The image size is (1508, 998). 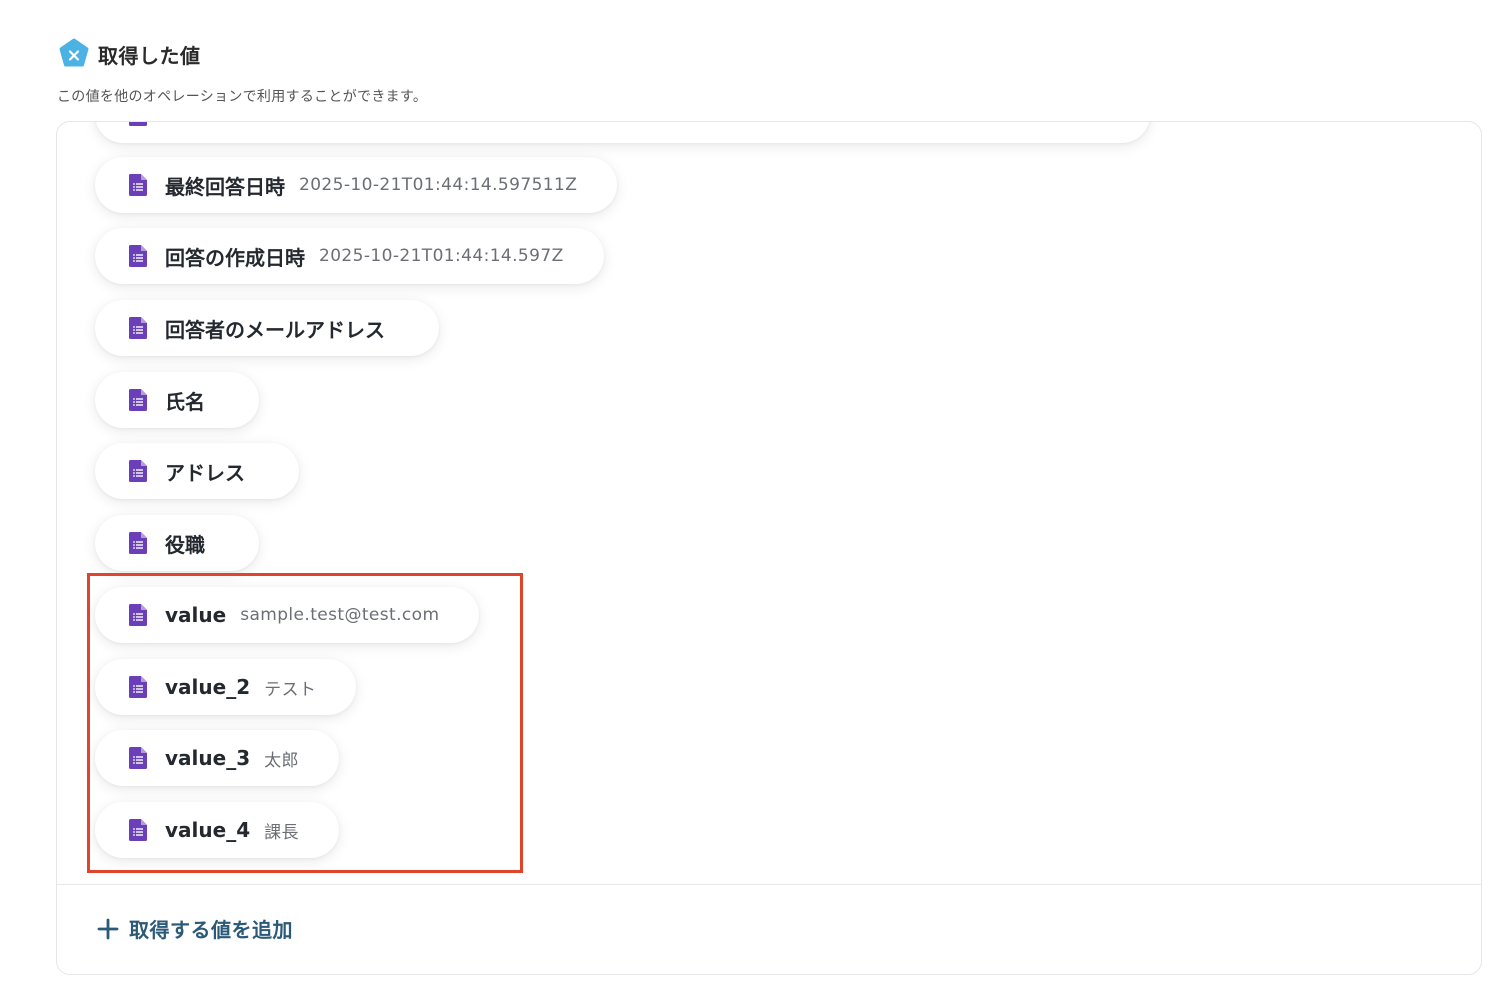 I want to click on value-chip-label: 回答の作成日時, so click(x=235, y=257).